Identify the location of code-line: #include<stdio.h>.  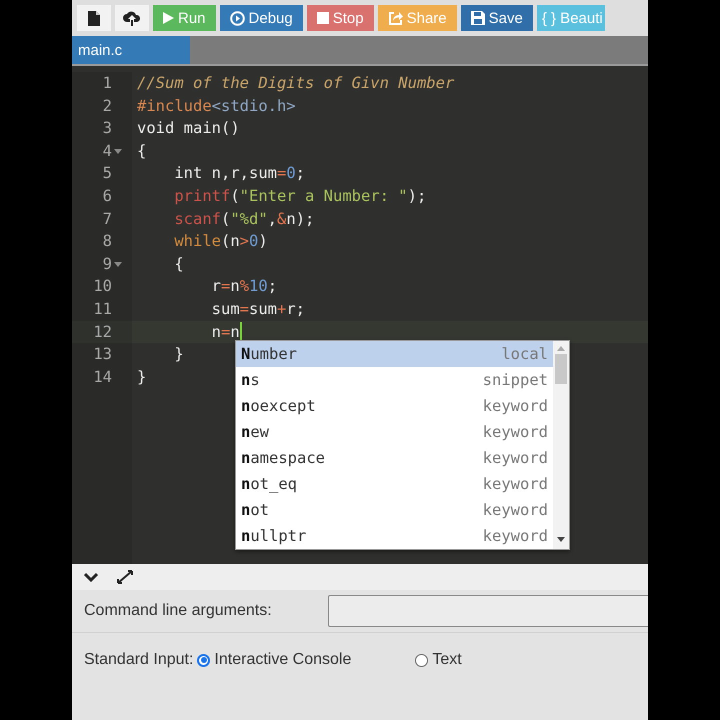
(216, 106).